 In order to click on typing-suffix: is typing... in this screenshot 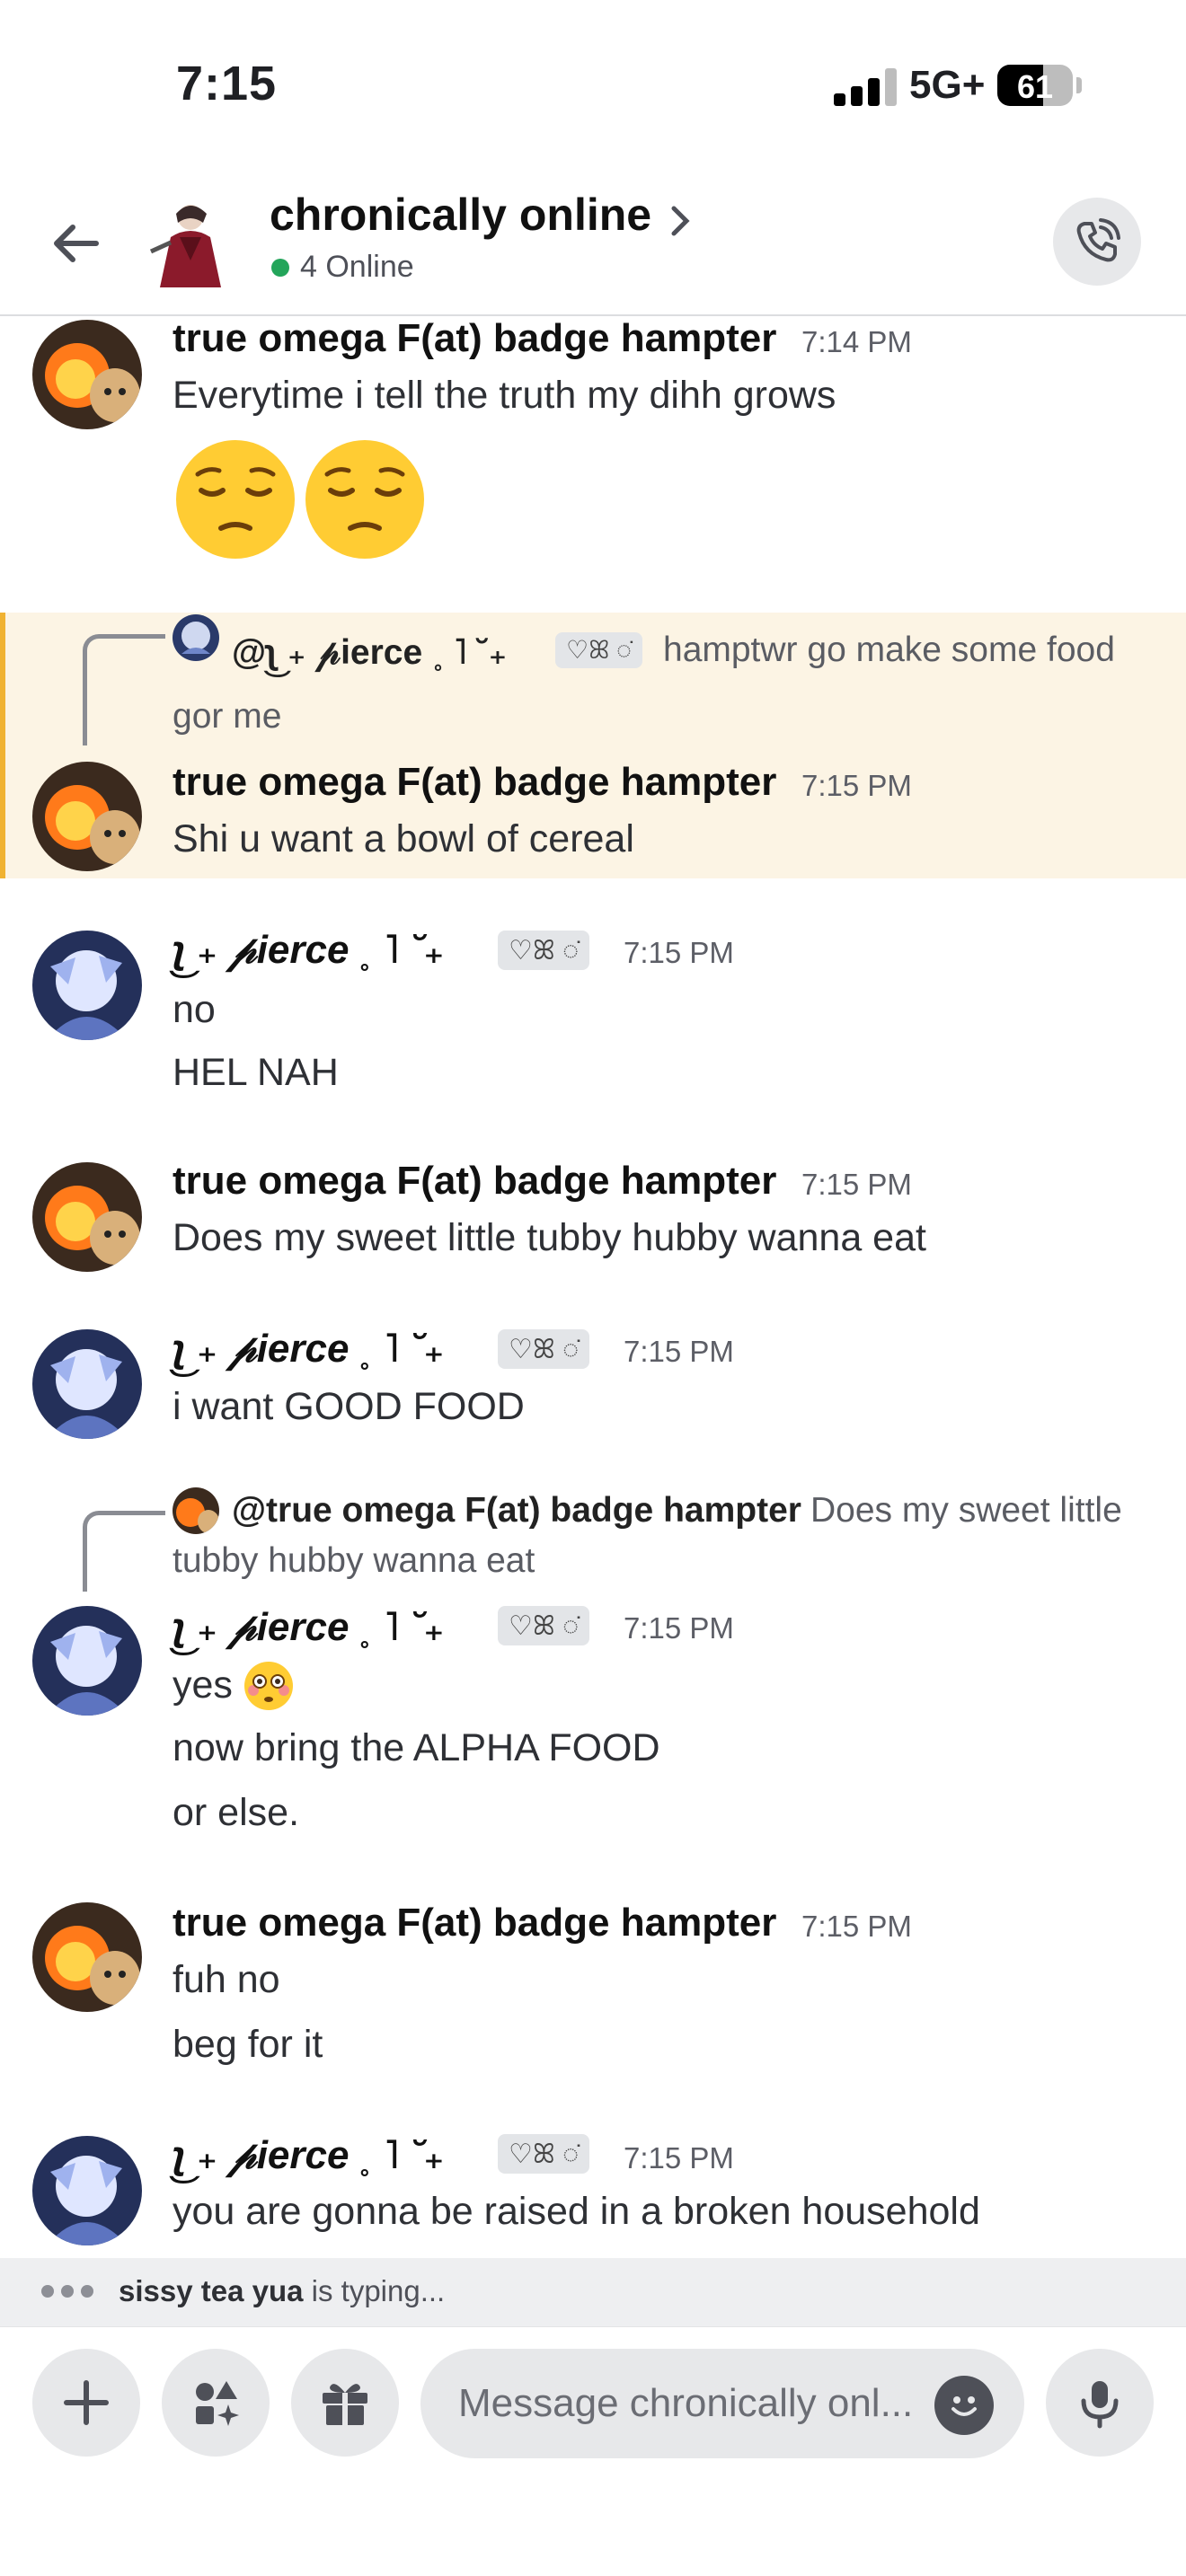, I will do `click(374, 2290)`.